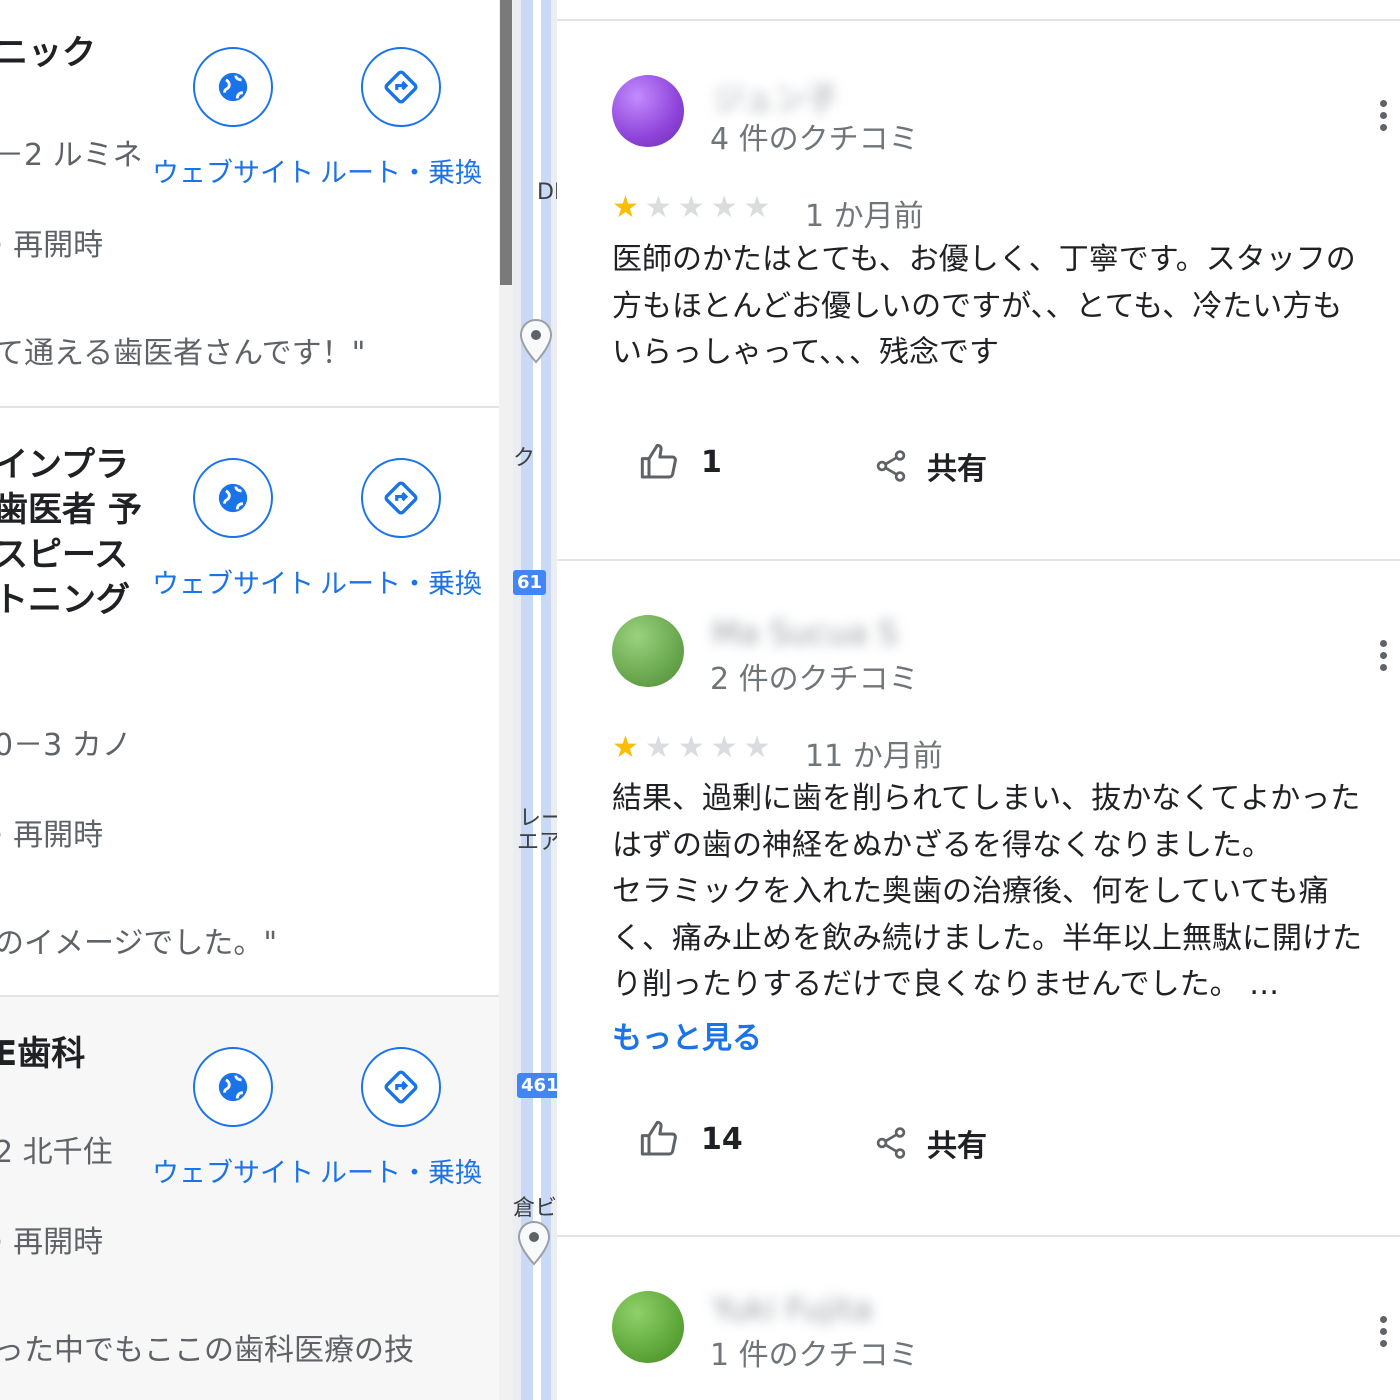 This screenshot has height=1400, width=1400. What do you see at coordinates (43, 1054) in the screenshot?
I see `place-name: E歯科` at bounding box center [43, 1054].